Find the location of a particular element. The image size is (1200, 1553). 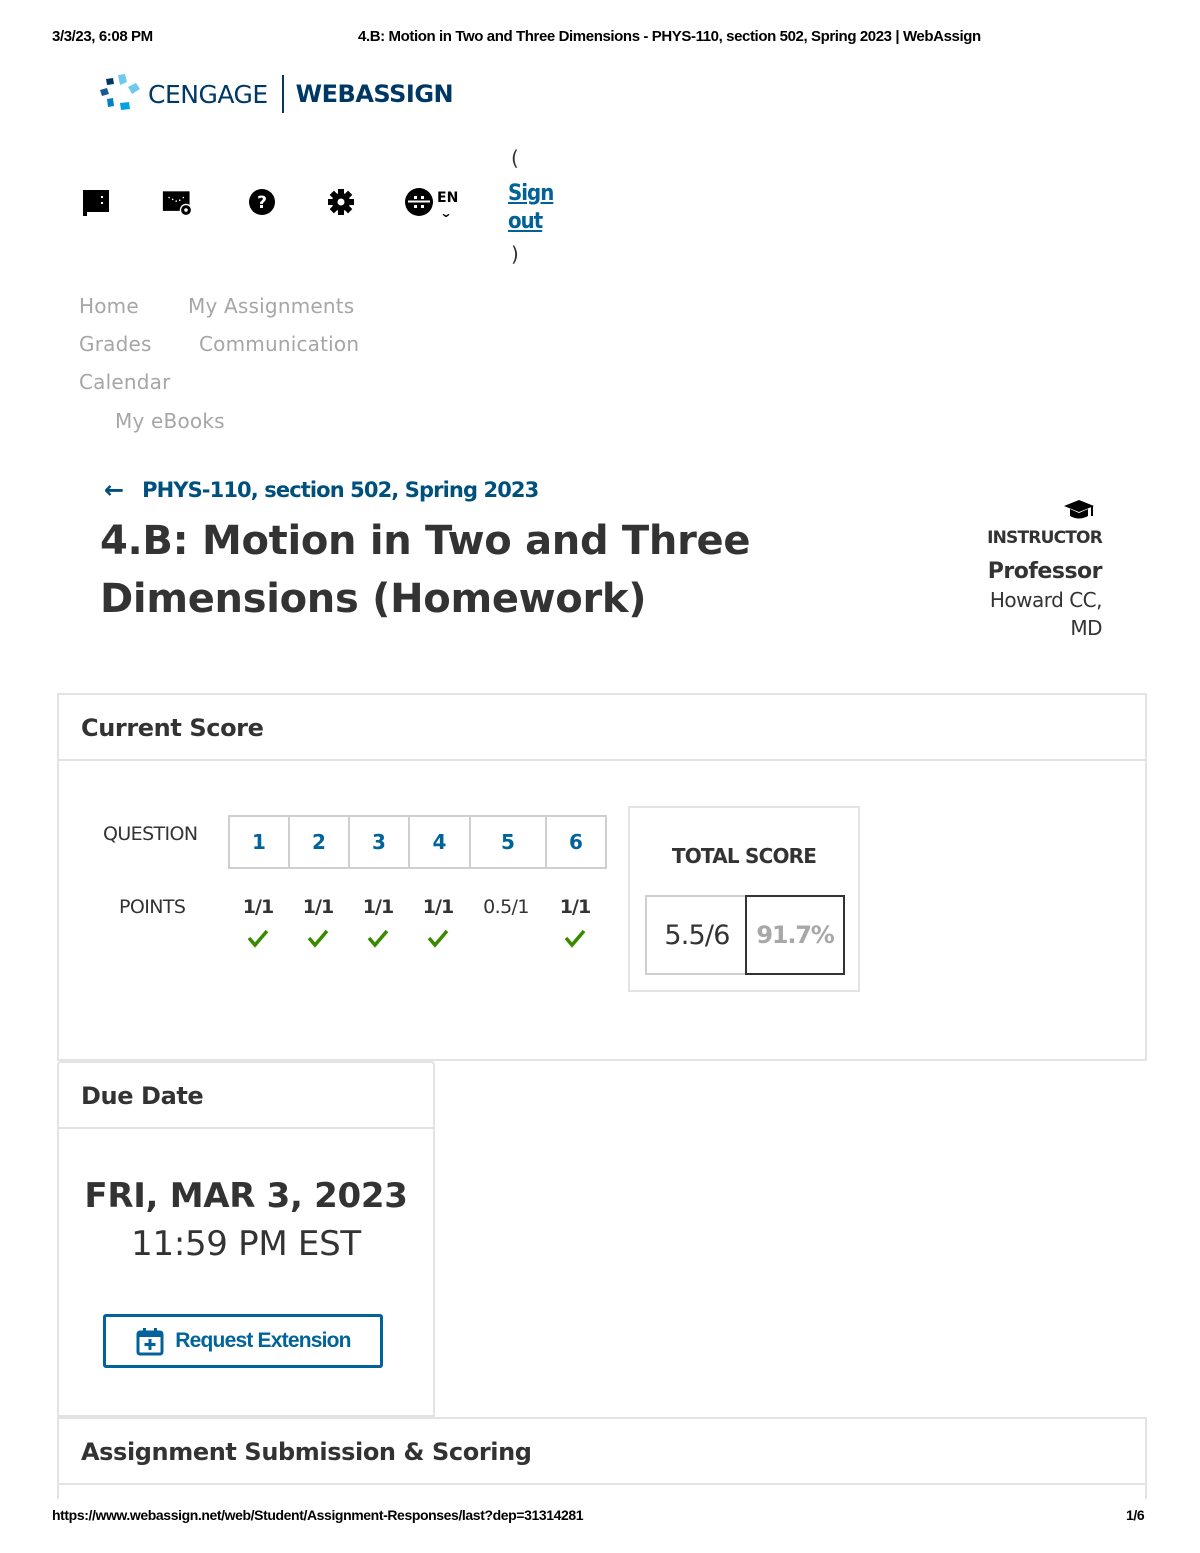

question-link-2: 2 is located at coordinates (320, 842).